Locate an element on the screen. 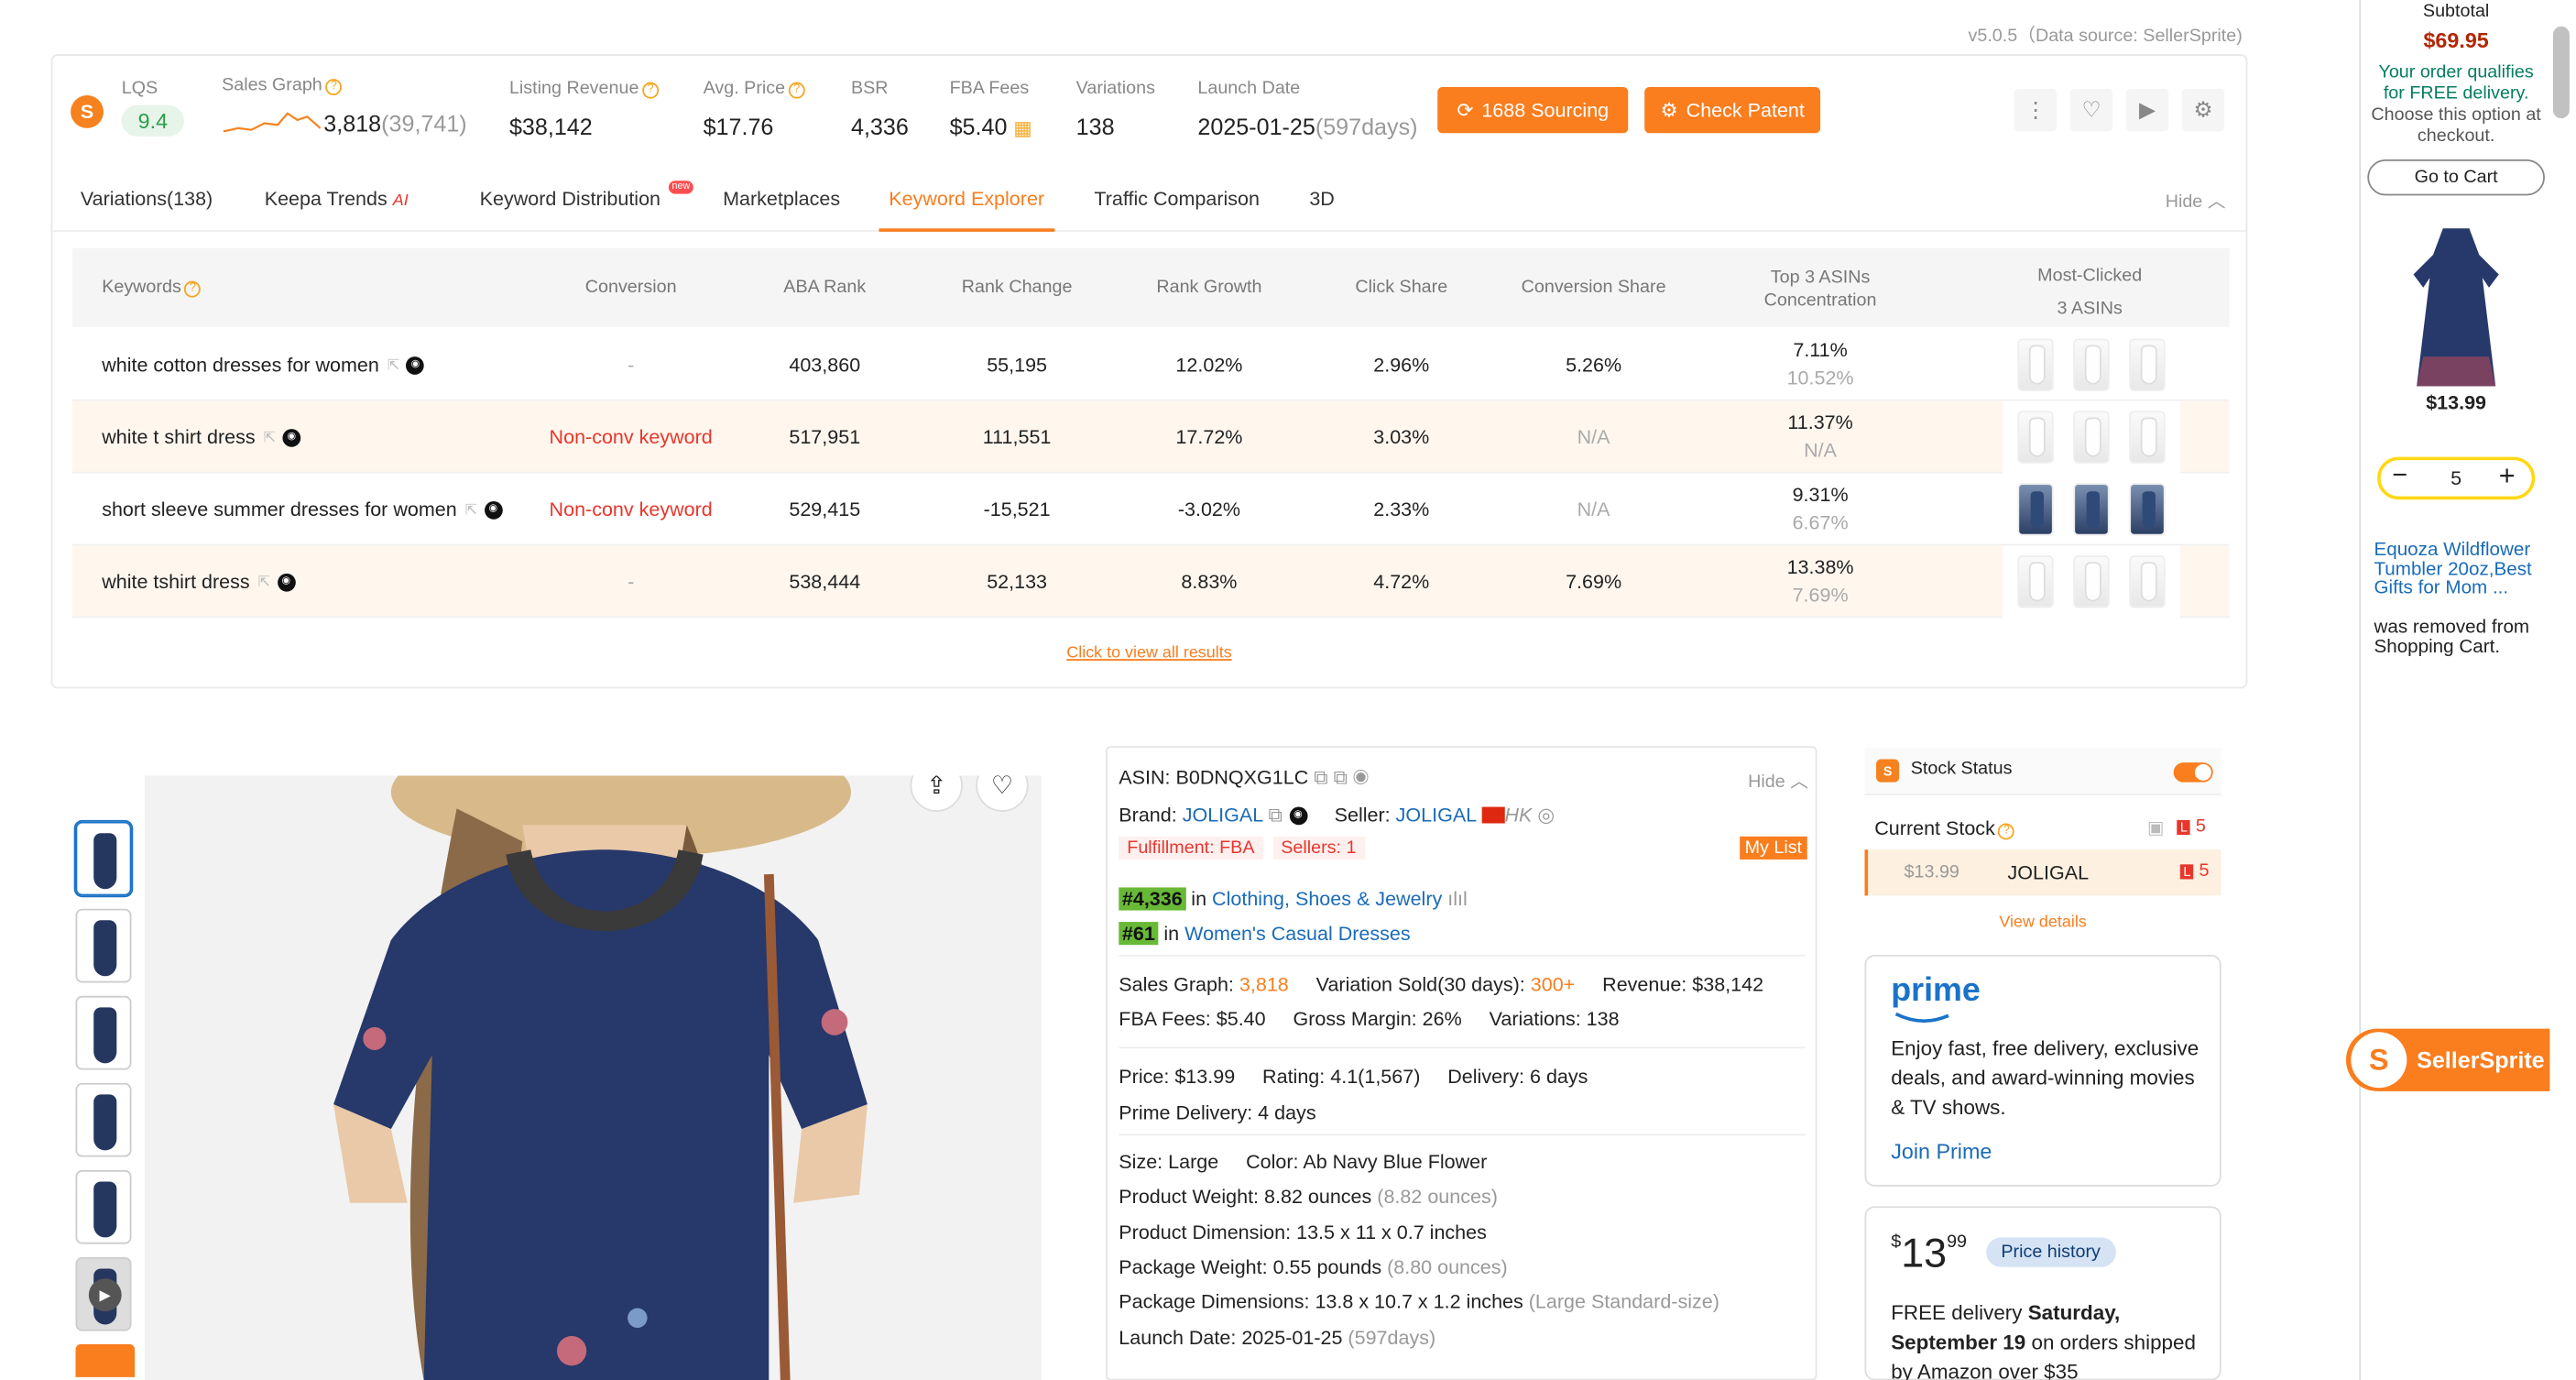  settings-gear-icon: ⚙ is located at coordinates (2203, 110).